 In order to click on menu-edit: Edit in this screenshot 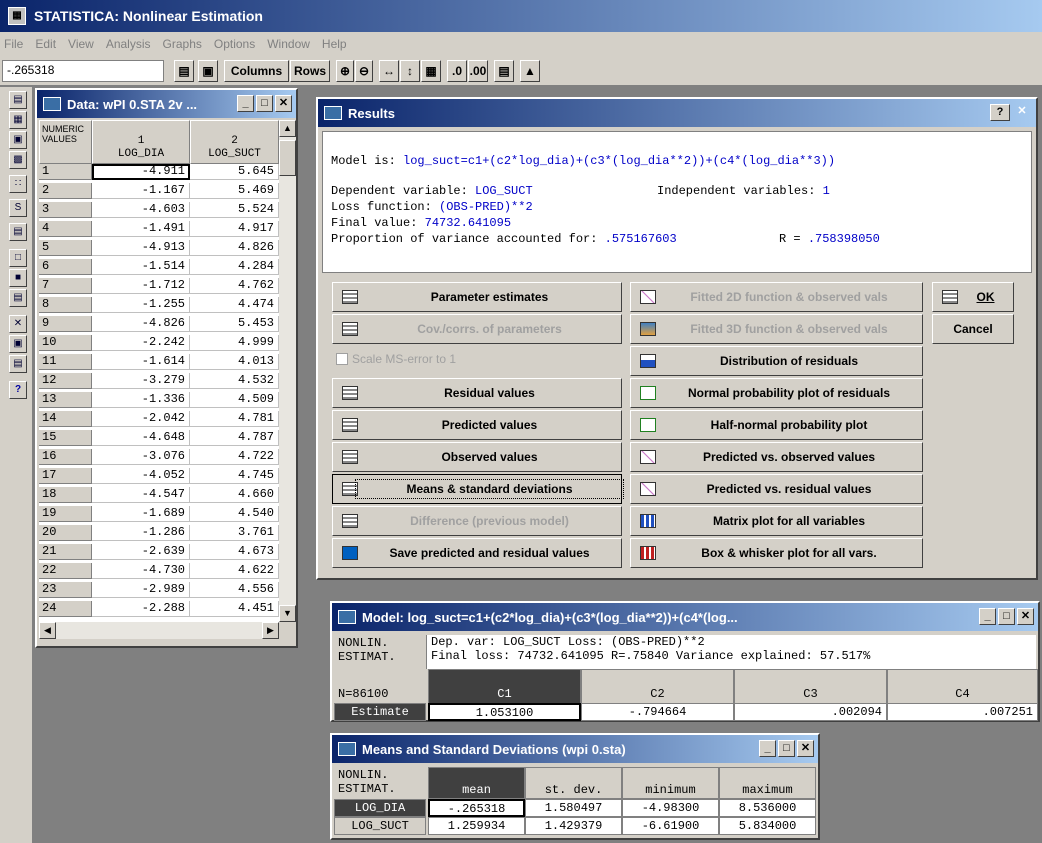, I will do `click(45, 44)`.